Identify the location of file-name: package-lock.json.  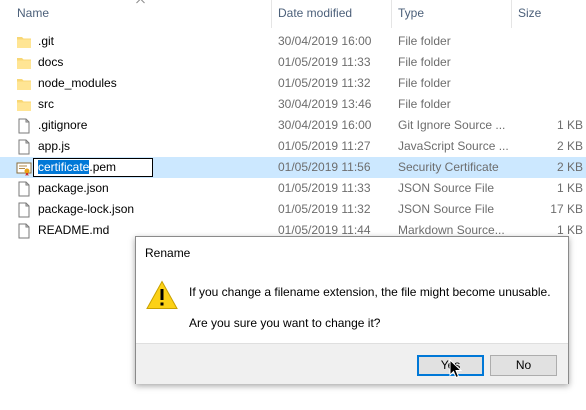
(86, 209).